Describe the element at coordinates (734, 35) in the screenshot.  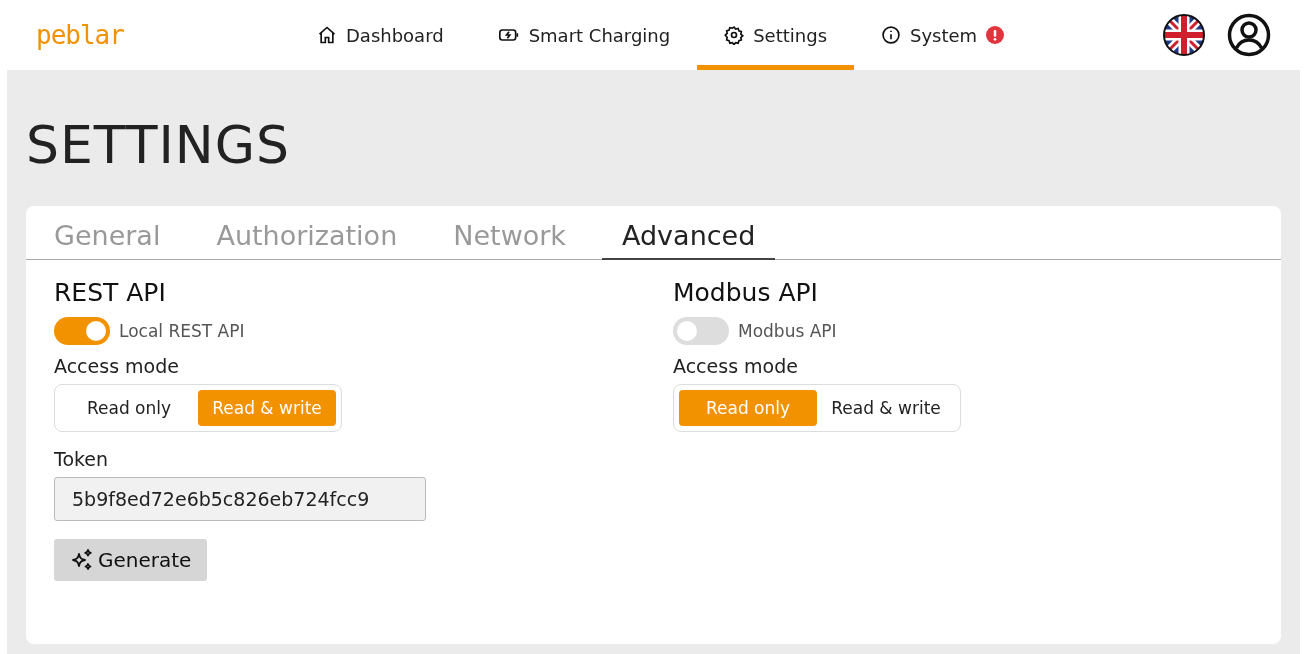
I see `settings-icon` at that location.